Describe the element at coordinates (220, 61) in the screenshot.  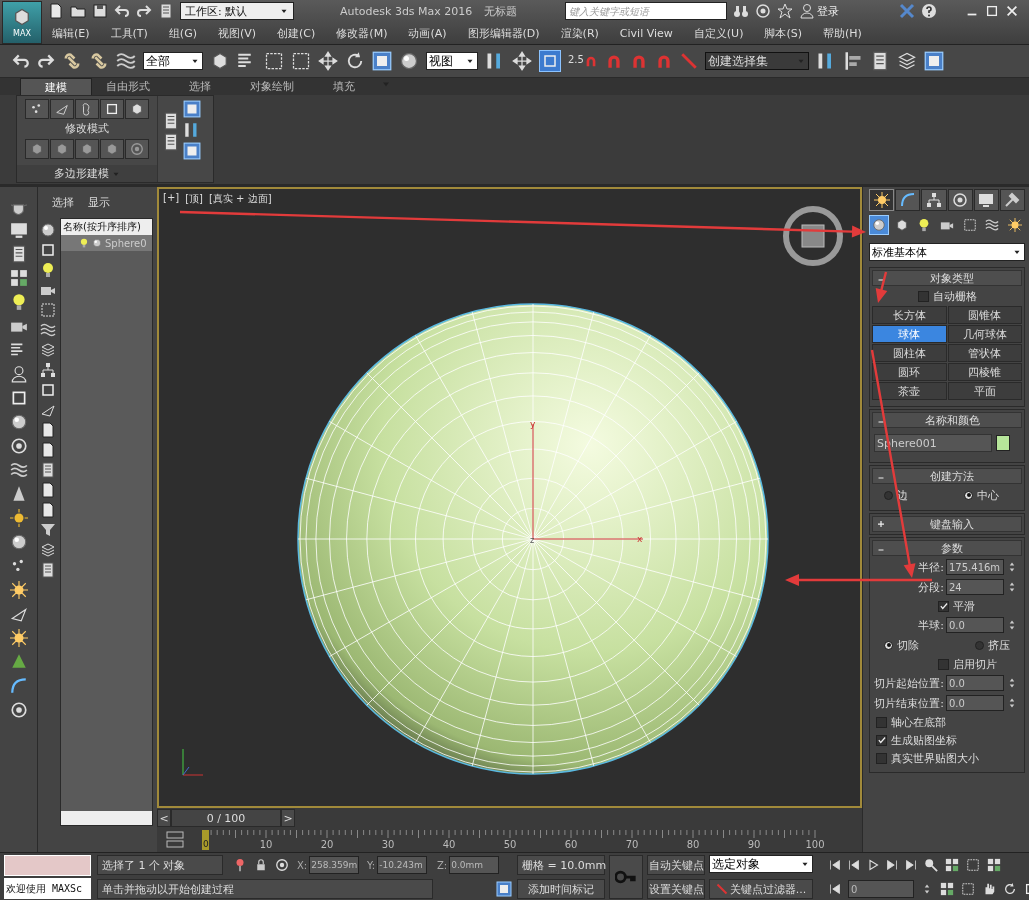
I see `select-object-icon` at that location.